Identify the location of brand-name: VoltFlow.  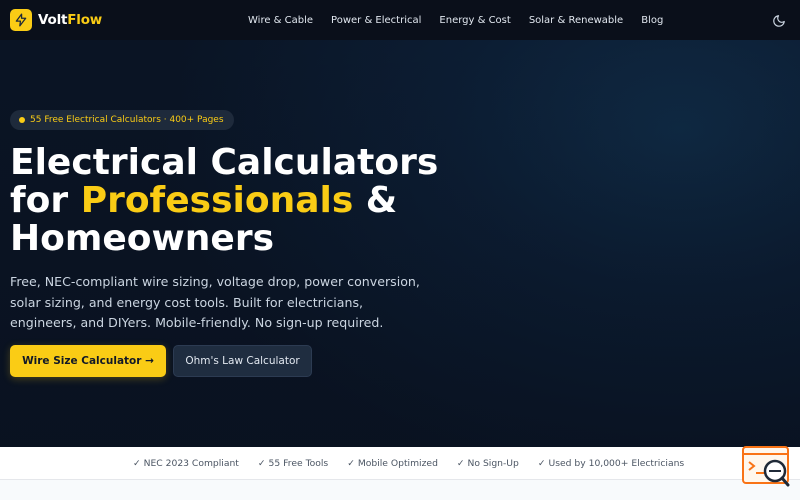
(70, 20).